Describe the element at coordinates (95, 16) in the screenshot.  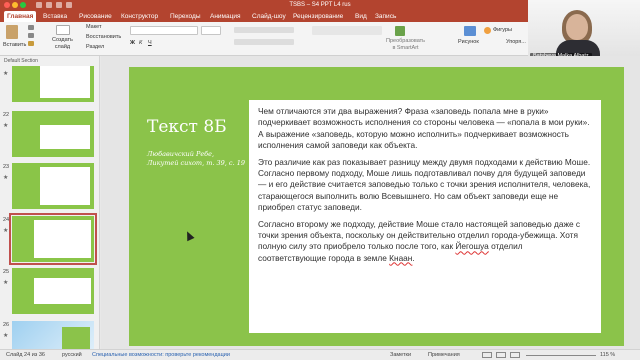
I see `tab-draw: Рисование` at that location.